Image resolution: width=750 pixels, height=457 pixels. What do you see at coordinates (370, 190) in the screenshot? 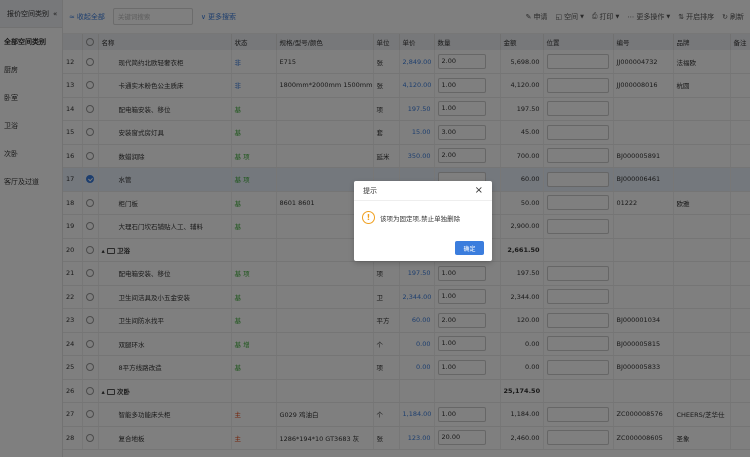
I see `dialog-title: 提示` at bounding box center [370, 190].